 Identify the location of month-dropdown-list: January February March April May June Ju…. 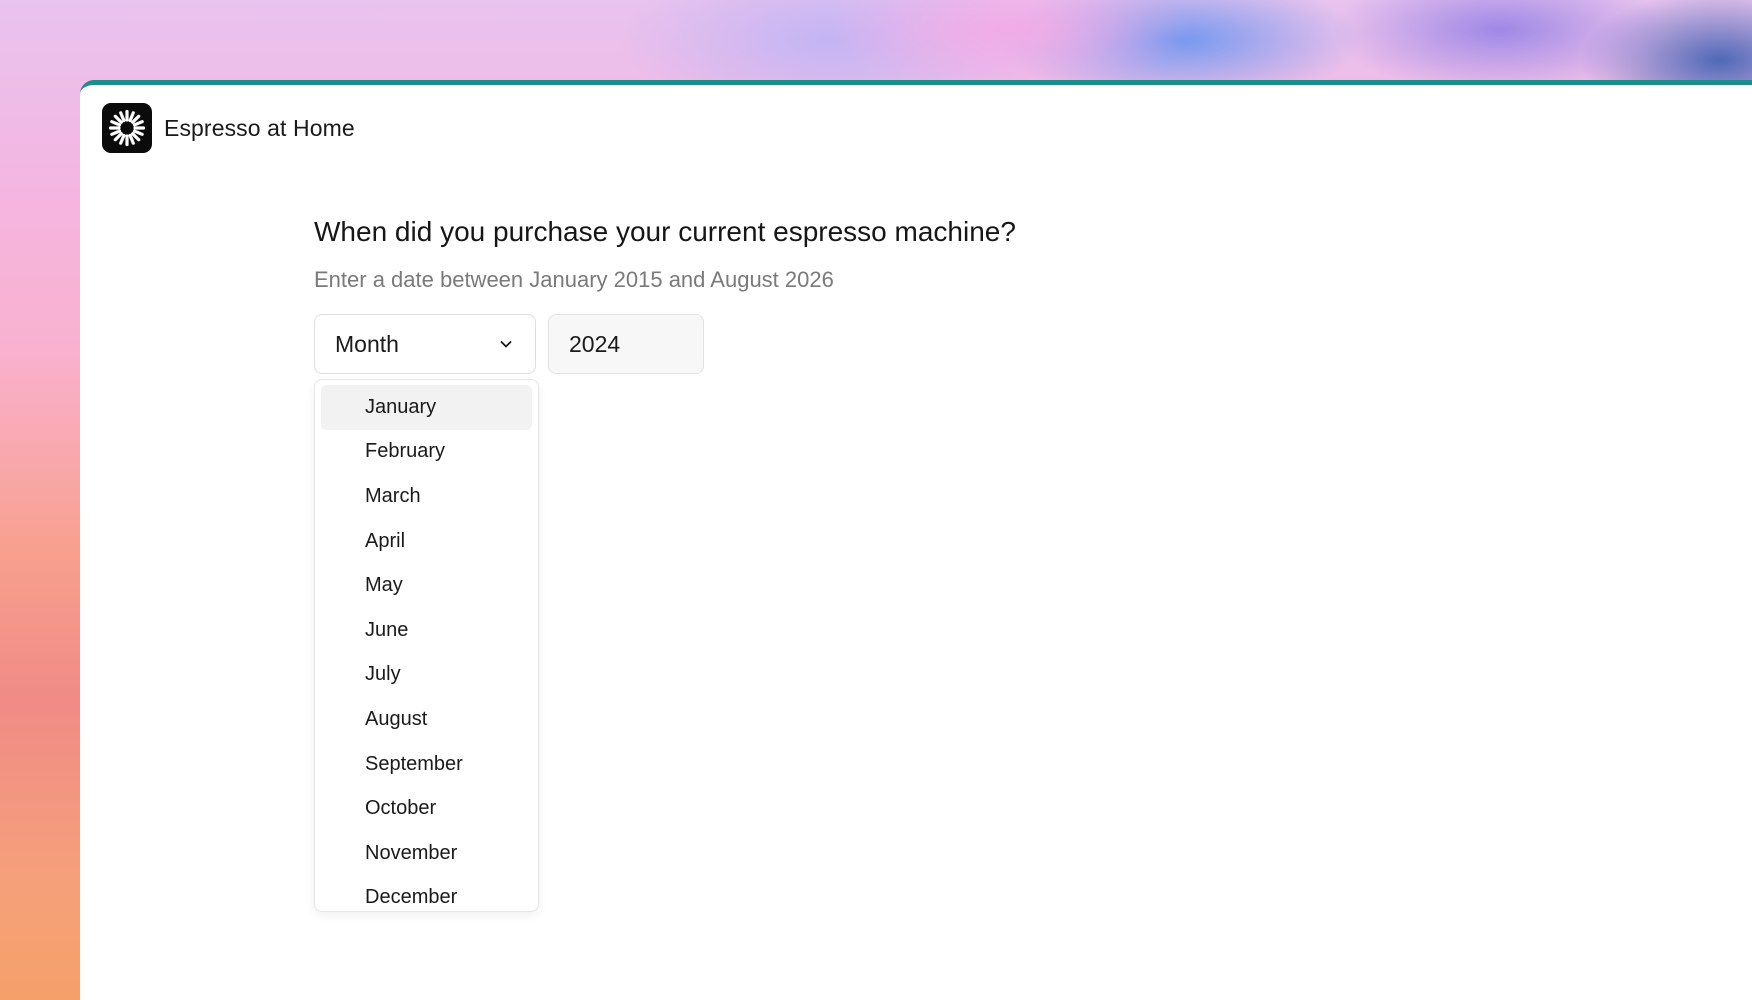
(426, 645).